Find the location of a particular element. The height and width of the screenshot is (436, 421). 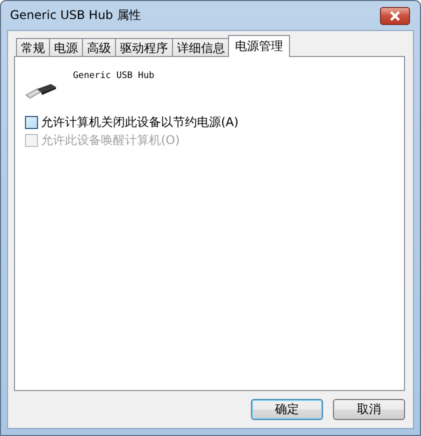

checkbox-label: 允许计算机关闭此设备以节约电源(A) is located at coordinates (140, 122).